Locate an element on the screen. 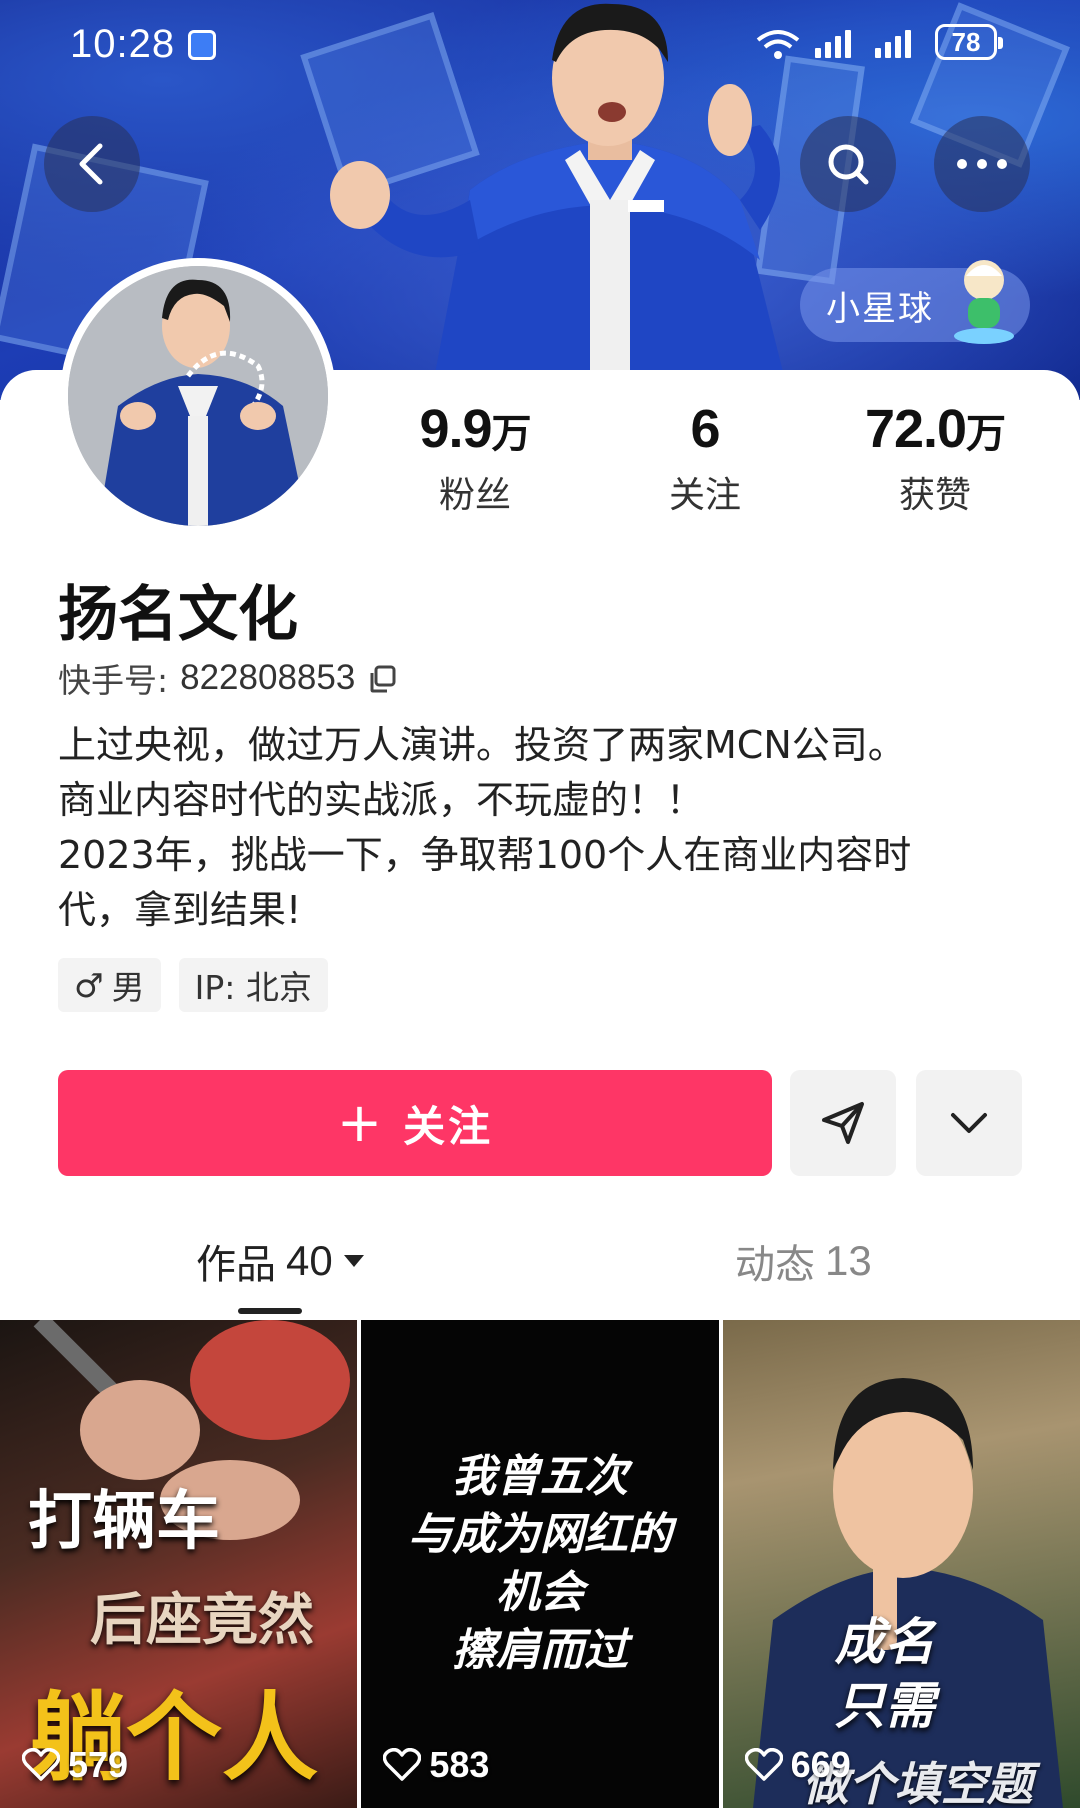 This screenshot has width=1080, height=1808. overlay-line: 成名 is located at coordinates (884, 1641).